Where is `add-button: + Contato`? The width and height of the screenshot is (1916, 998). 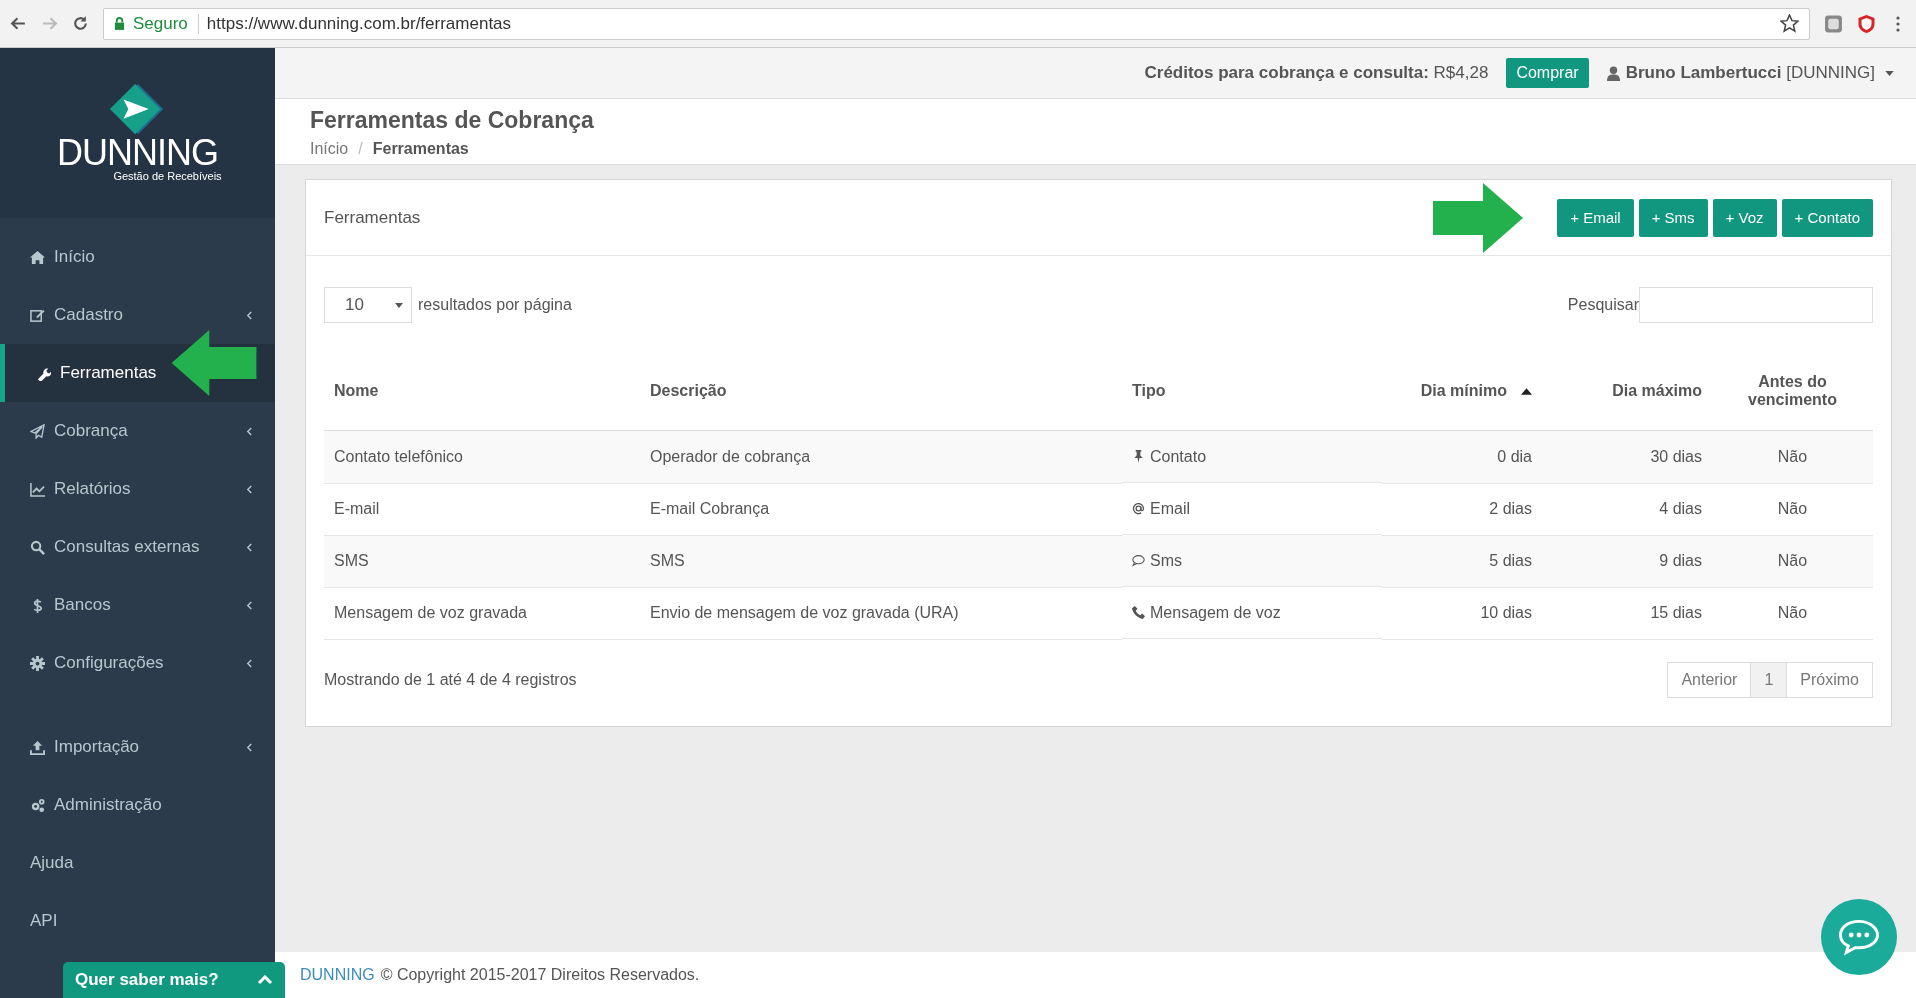 add-button: + Contato is located at coordinates (1827, 217).